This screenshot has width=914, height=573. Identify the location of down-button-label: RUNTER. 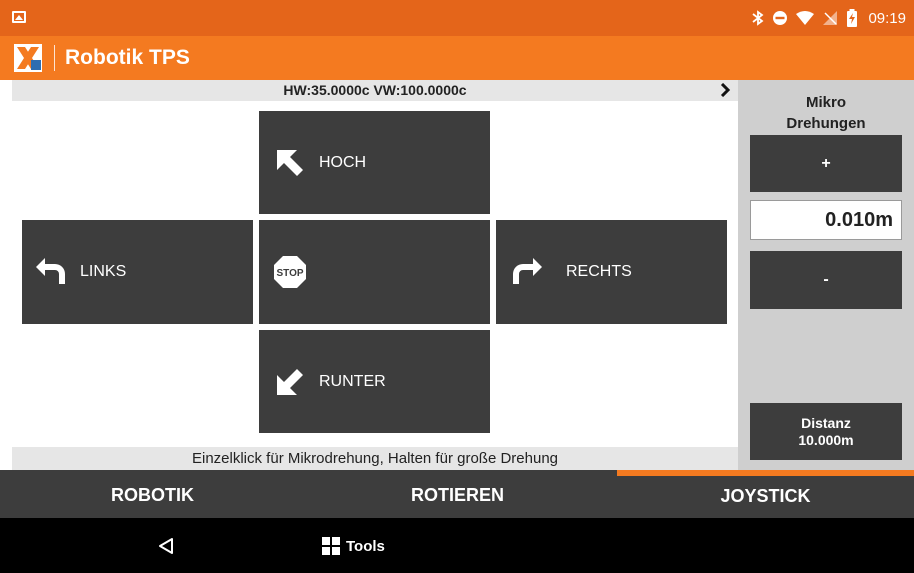
(352, 381).